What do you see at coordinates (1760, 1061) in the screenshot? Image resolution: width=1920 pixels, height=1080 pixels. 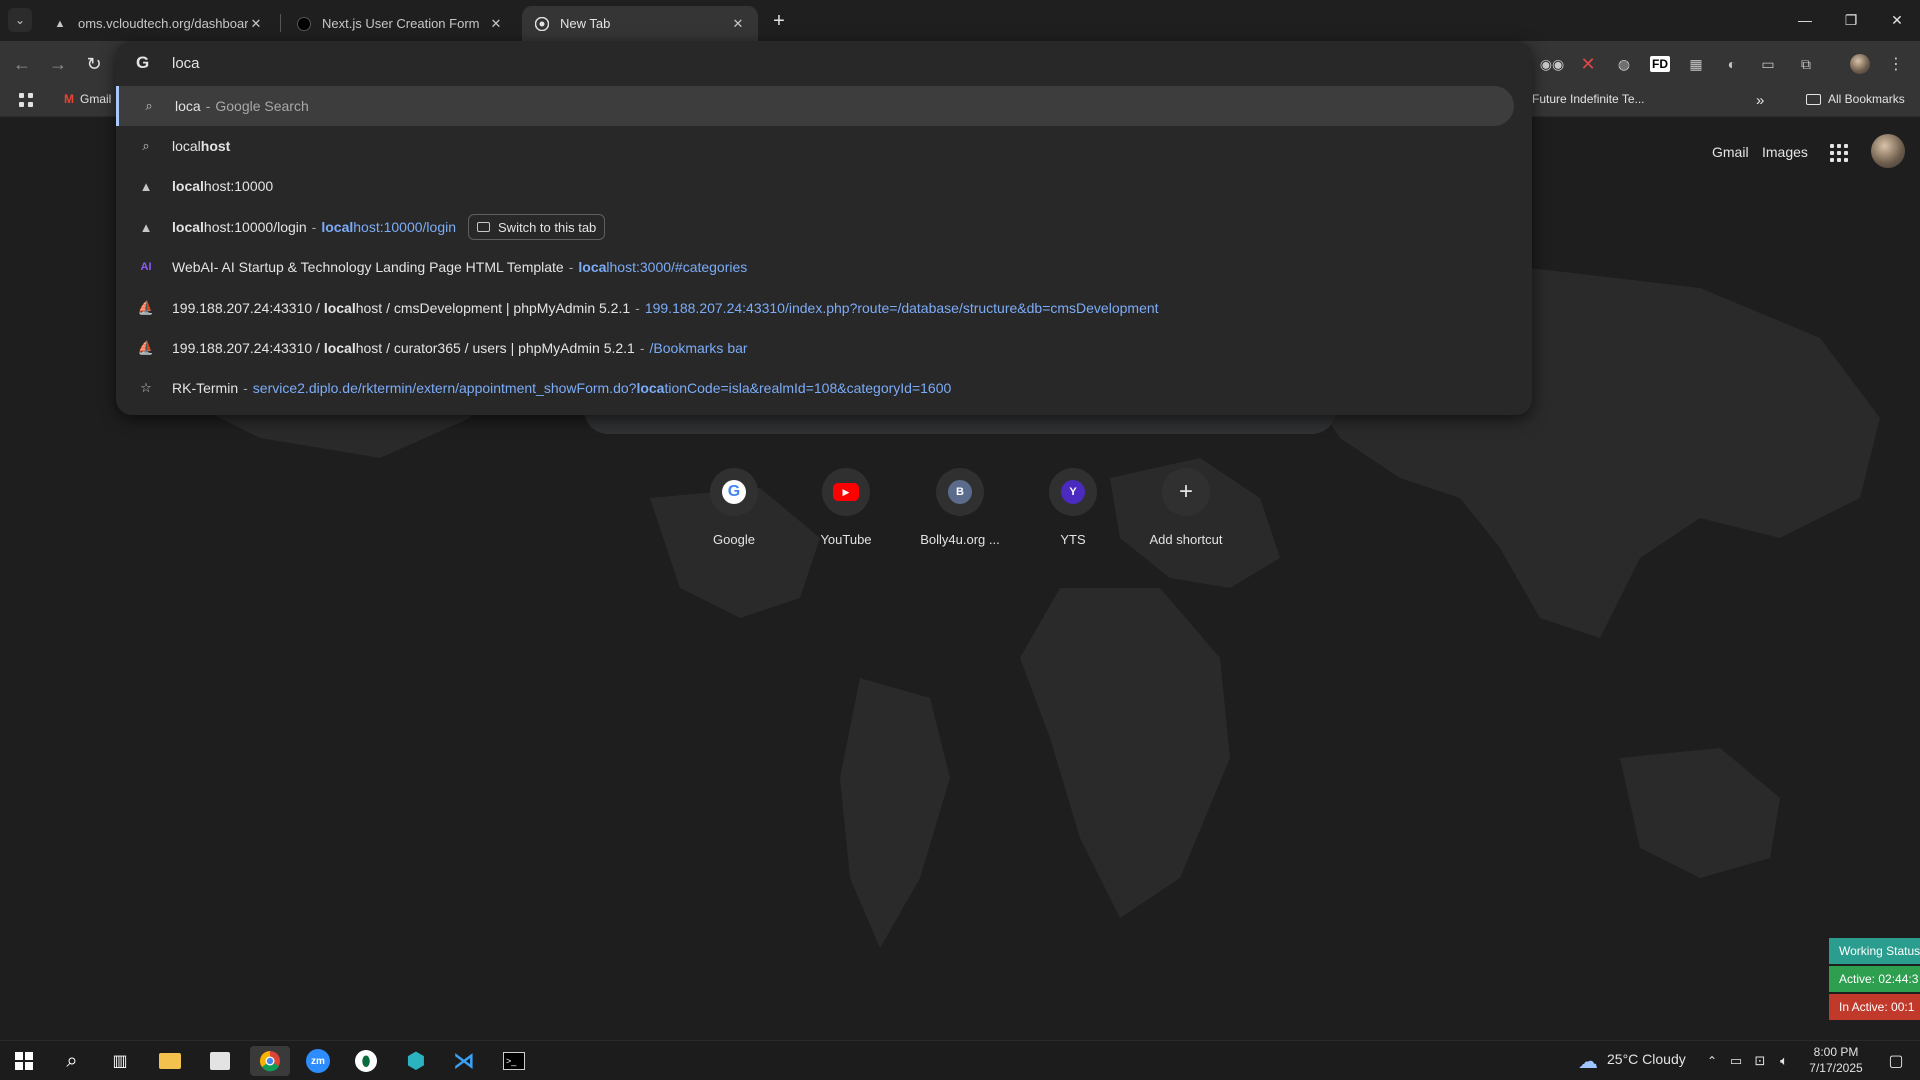 I see `network-icon: ⊡` at bounding box center [1760, 1061].